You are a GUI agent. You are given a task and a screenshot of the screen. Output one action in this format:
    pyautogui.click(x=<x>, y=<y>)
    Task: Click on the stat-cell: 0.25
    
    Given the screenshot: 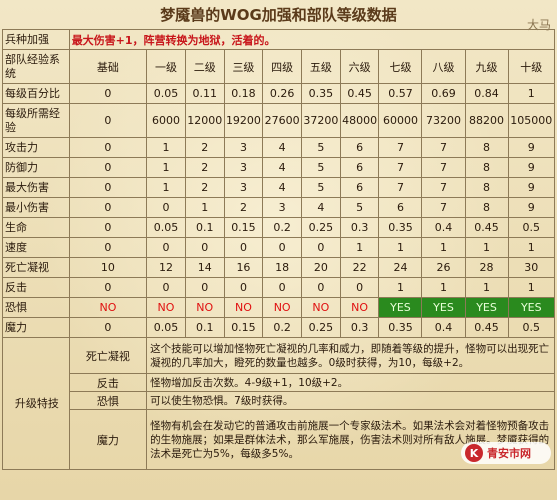 What is the action you would take?
    pyautogui.click(x=321, y=227)
    